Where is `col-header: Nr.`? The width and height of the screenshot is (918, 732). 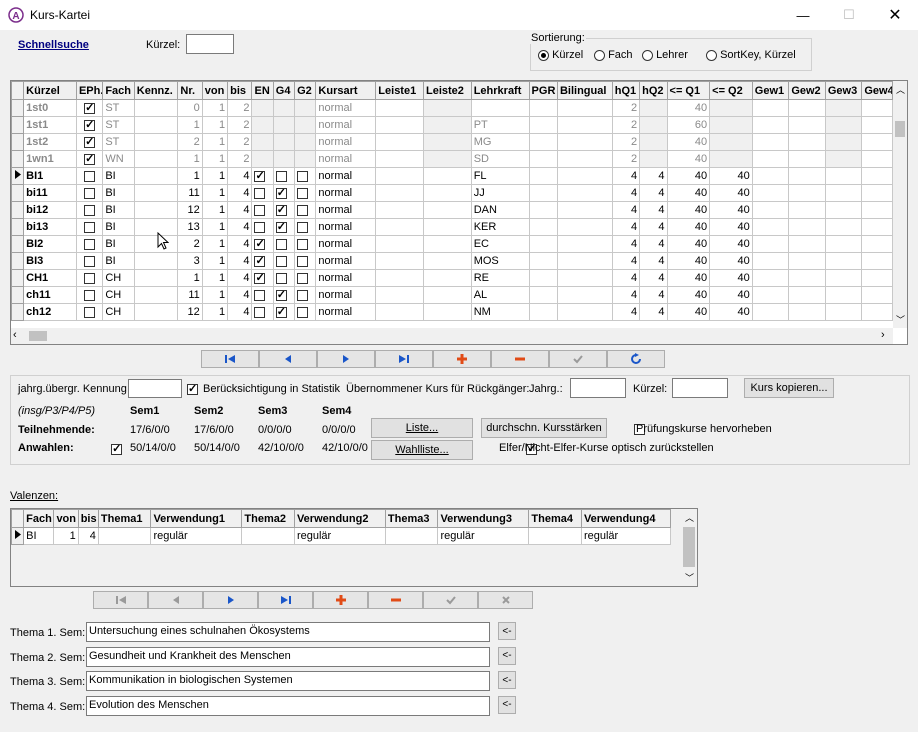
col-header: Nr. is located at coordinates (190, 90).